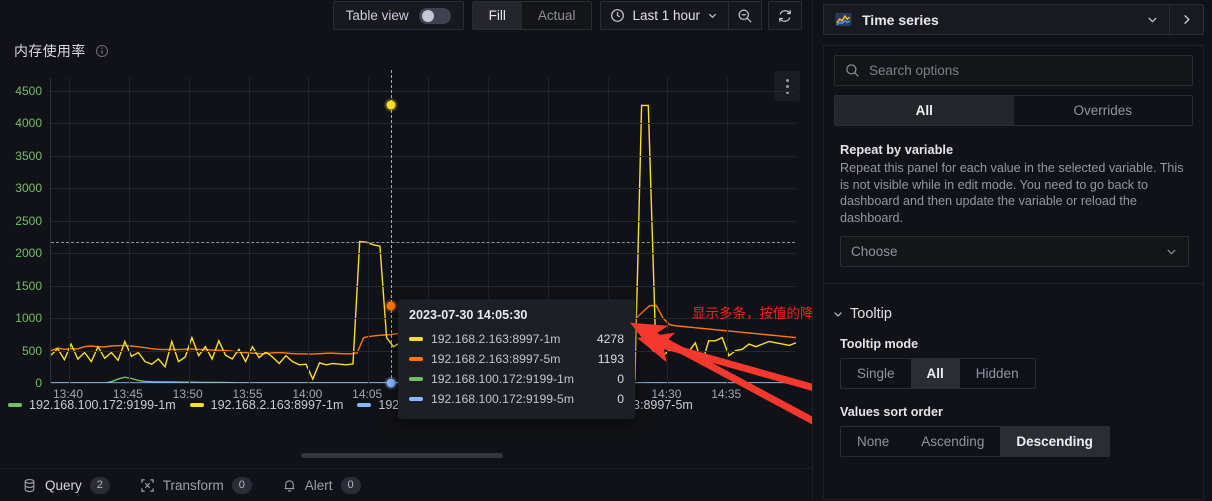 This screenshot has width=1212, height=501. What do you see at coordinates (843, 19) in the screenshot?
I see `time-series-icon` at bounding box center [843, 19].